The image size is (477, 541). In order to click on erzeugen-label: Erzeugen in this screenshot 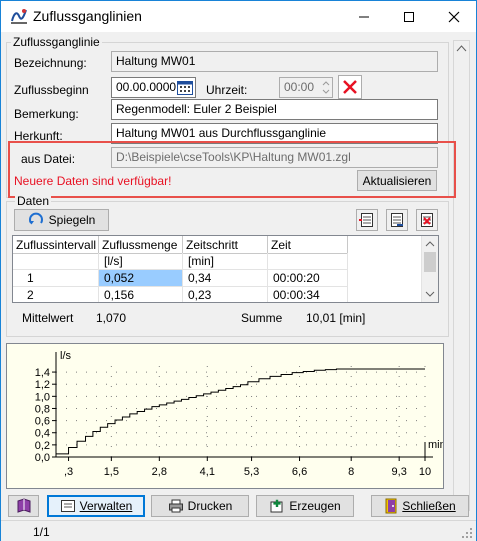, I will do `click(315, 506)`.